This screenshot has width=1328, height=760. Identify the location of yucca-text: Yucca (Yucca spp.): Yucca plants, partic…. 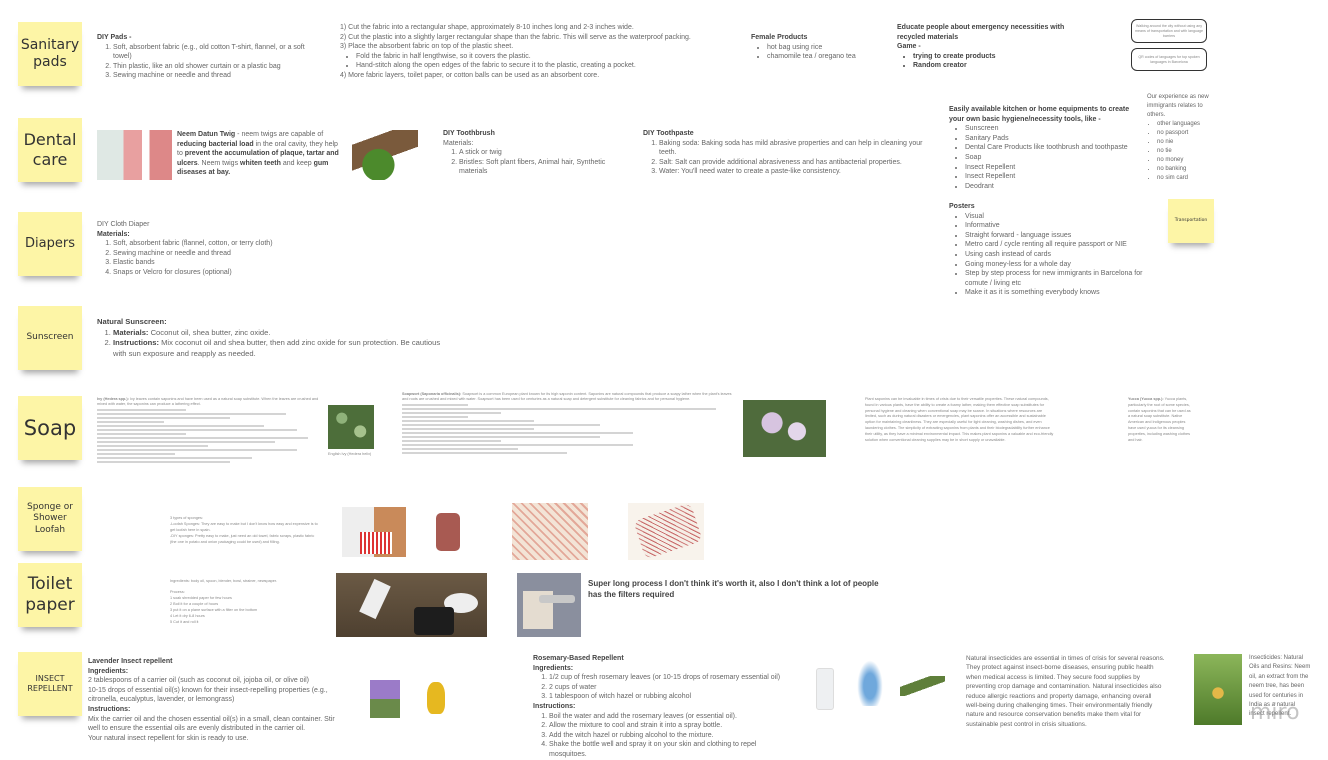
(1159, 419).